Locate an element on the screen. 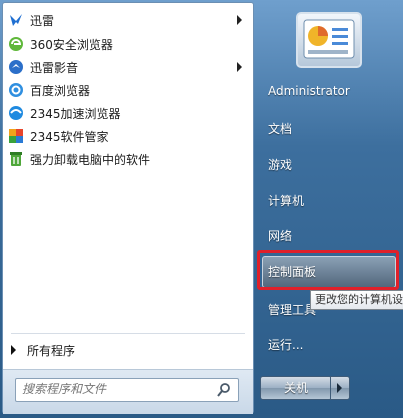 Image resolution: width=403 pixels, height=418 pixels. all-programs-label: 所有程序 is located at coordinates (51, 351).